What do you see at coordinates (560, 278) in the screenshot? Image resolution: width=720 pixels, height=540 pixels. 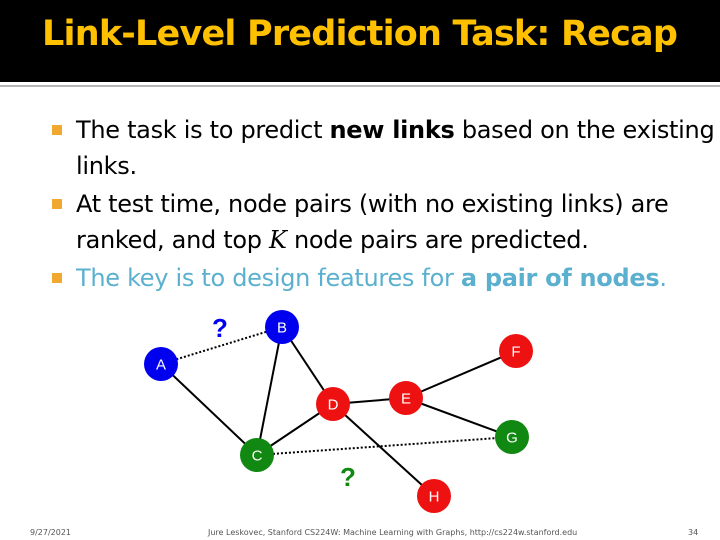 I see `bullet-3-bold-text: a pair of nodes` at bounding box center [560, 278].